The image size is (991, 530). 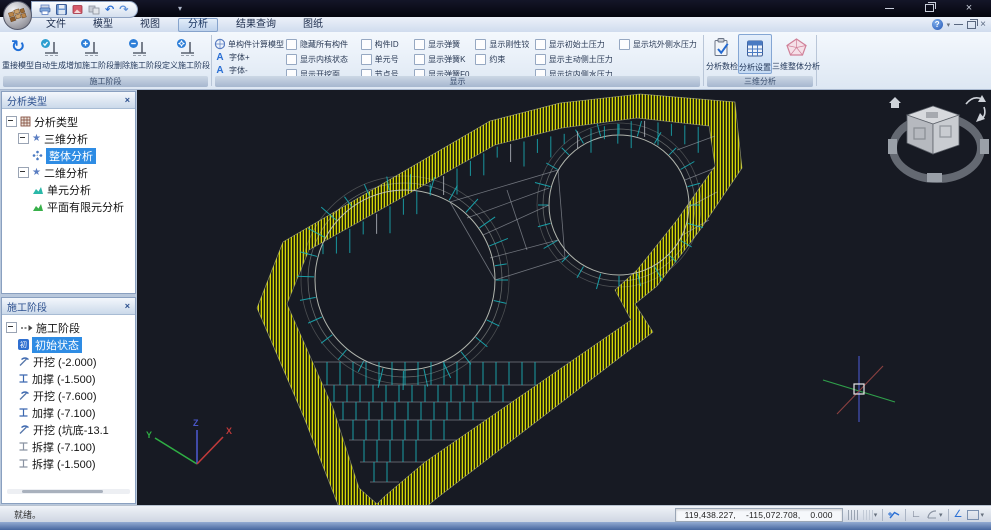 What do you see at coordinates (322, 59) in the screenshot?
I see `checkbox-show-core-state: 显示内核状态` at bounding box center [322, 59].